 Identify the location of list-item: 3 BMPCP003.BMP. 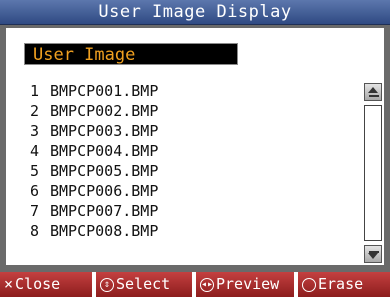
(194, 131).